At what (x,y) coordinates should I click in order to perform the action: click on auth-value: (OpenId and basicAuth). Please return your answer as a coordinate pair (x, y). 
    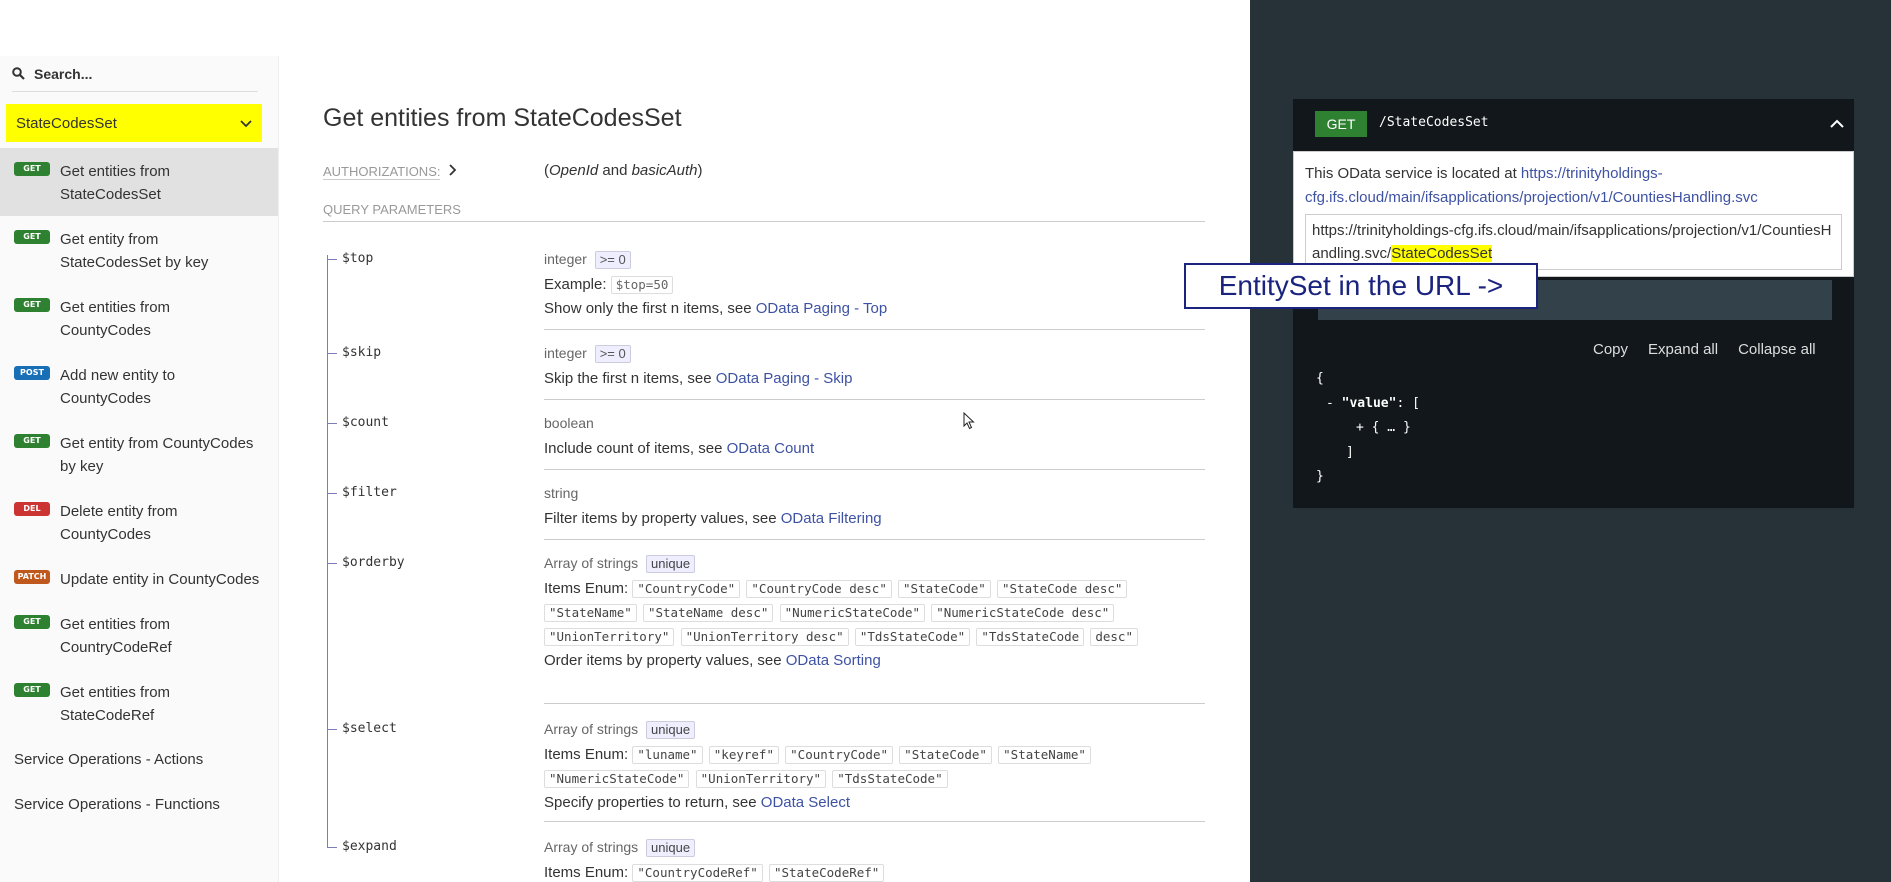
    Looking at the image, I should click on (623, 170).